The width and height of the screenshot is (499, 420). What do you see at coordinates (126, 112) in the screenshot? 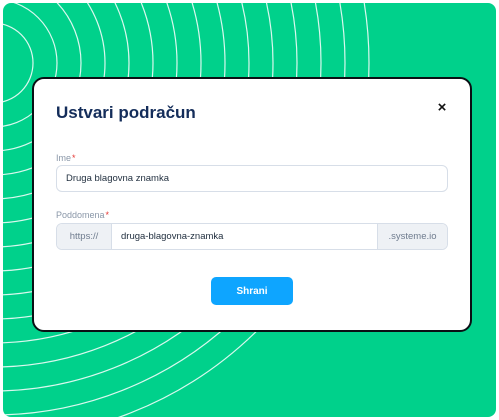
I see `modal-title: Ustvari podračun` at bounding box center [126, 112].